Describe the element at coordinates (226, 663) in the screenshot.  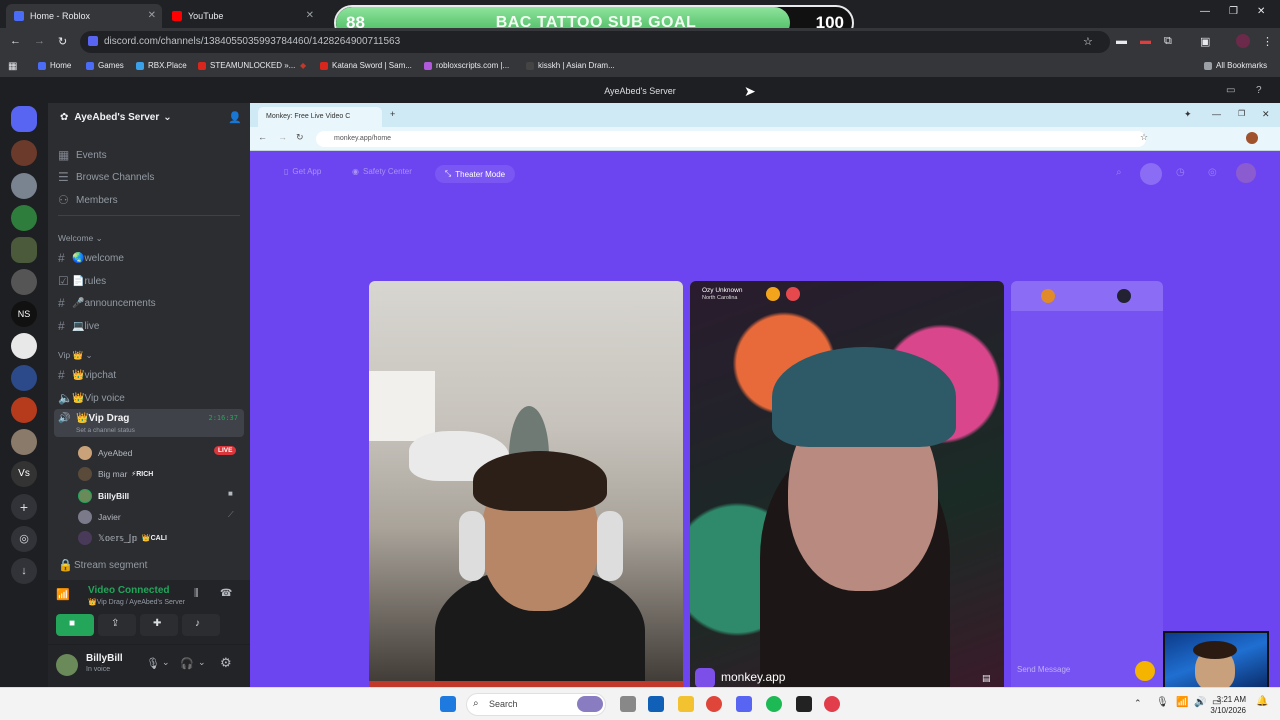
I see `settings-gear-icon: ⚙` at that location.